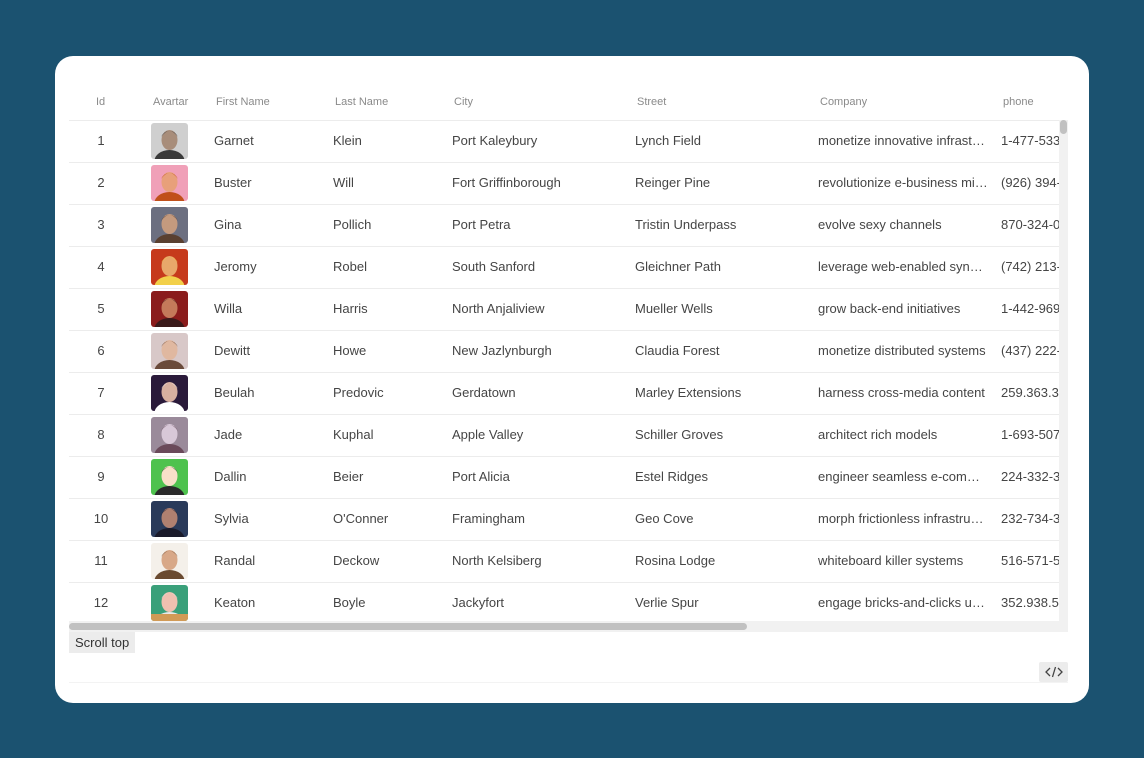  Describe the element at coordinates (1030, 266) in the screenshot. I see `cell-phone: (742) 213-5` at that location.